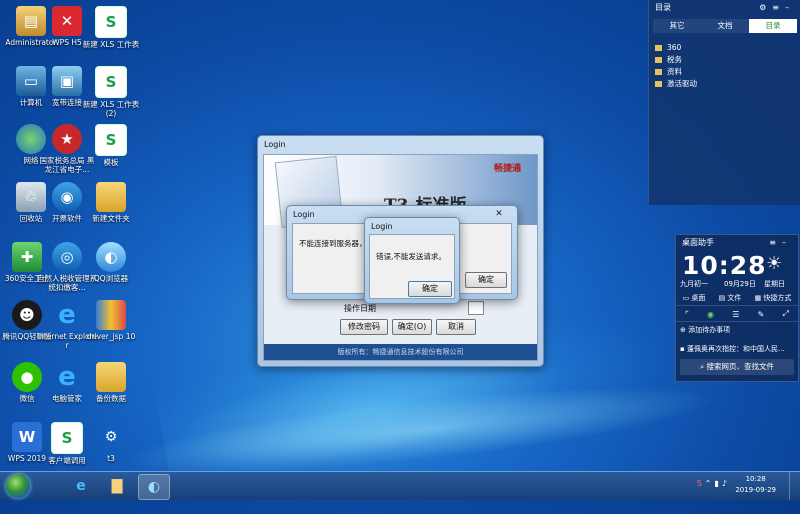 This screenshot has height=514, width=800. Describe the element at coordinates (67, 81) in the screenshot. I see `broadband-icon: ▣` at that location.